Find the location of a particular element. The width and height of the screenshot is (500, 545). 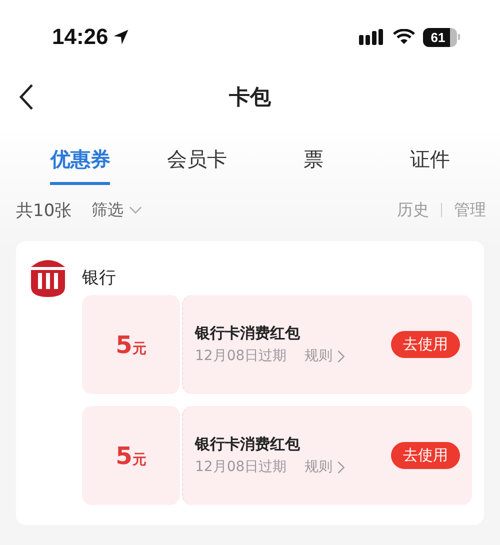

wifi-icon is located at coordinates (404, 37).